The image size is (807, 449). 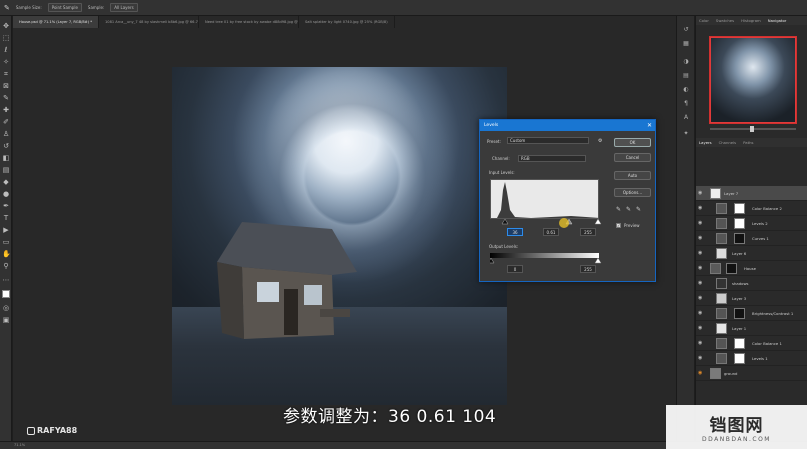 What do you see at coordinates (632, 142) in the screenshot?
I see `ok-button: OK` at bounding box center [632, 142].